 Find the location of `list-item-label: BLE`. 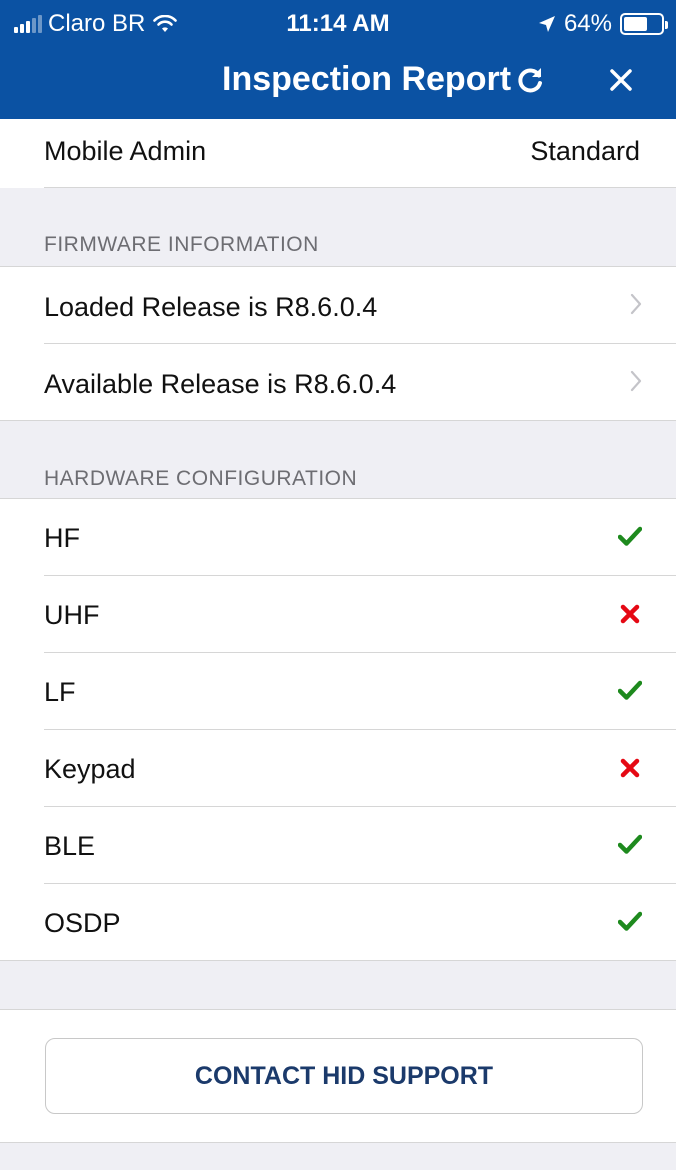

list-item-label: BLE is located at coordinates (70, 846).